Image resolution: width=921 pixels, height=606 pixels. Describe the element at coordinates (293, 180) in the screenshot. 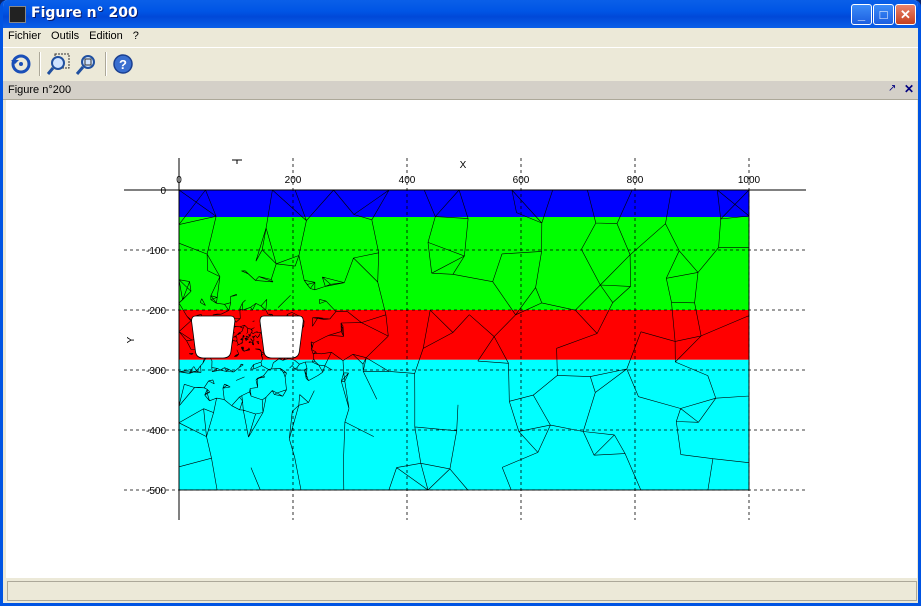

I see `x-tick-label: 200` at that location.